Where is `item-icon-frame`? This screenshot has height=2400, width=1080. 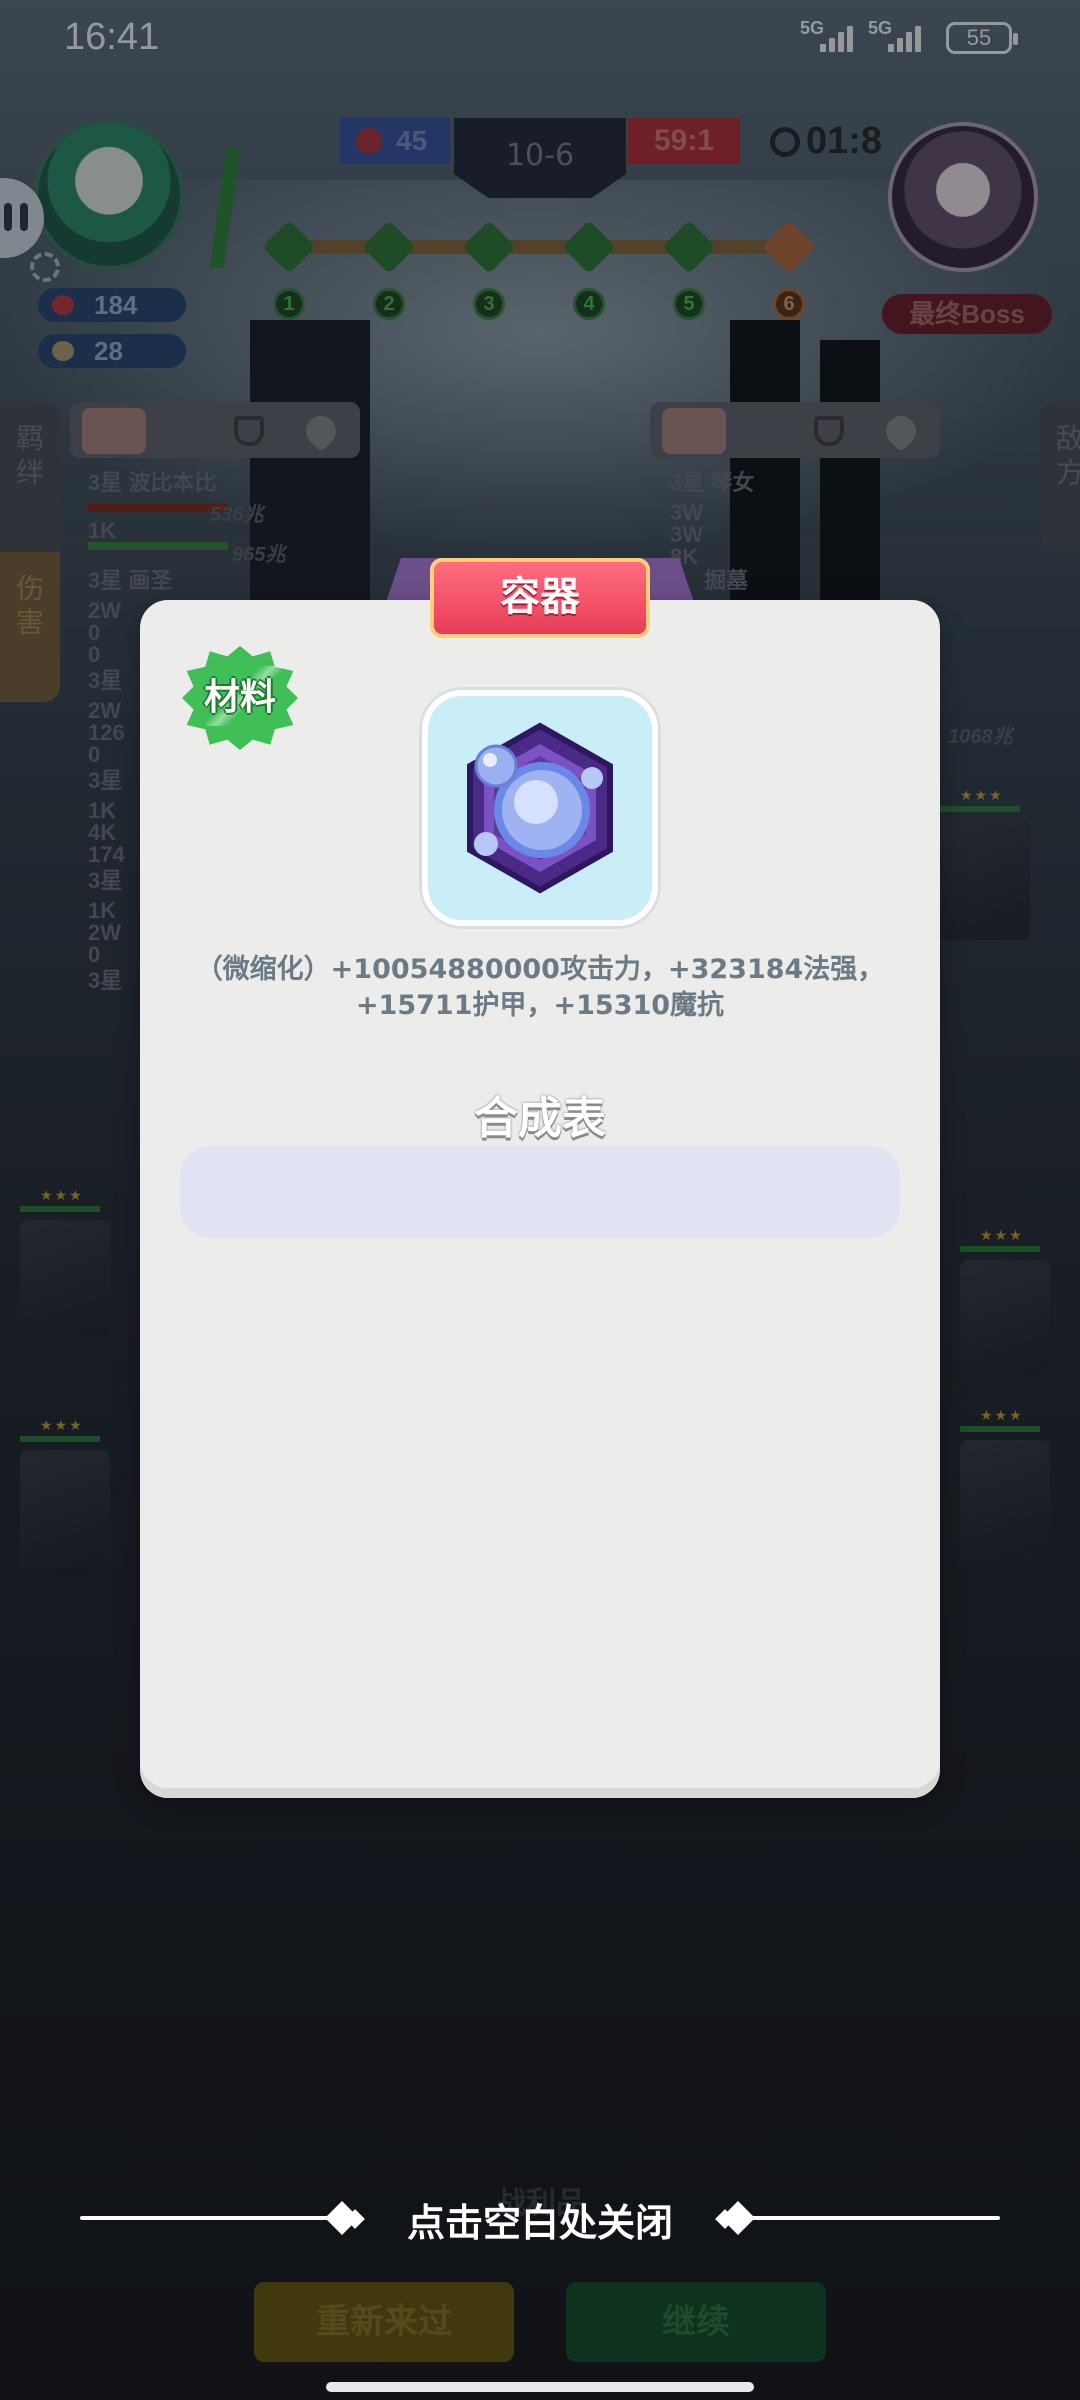
item-icon-frame is located at coordinates (540, 808).